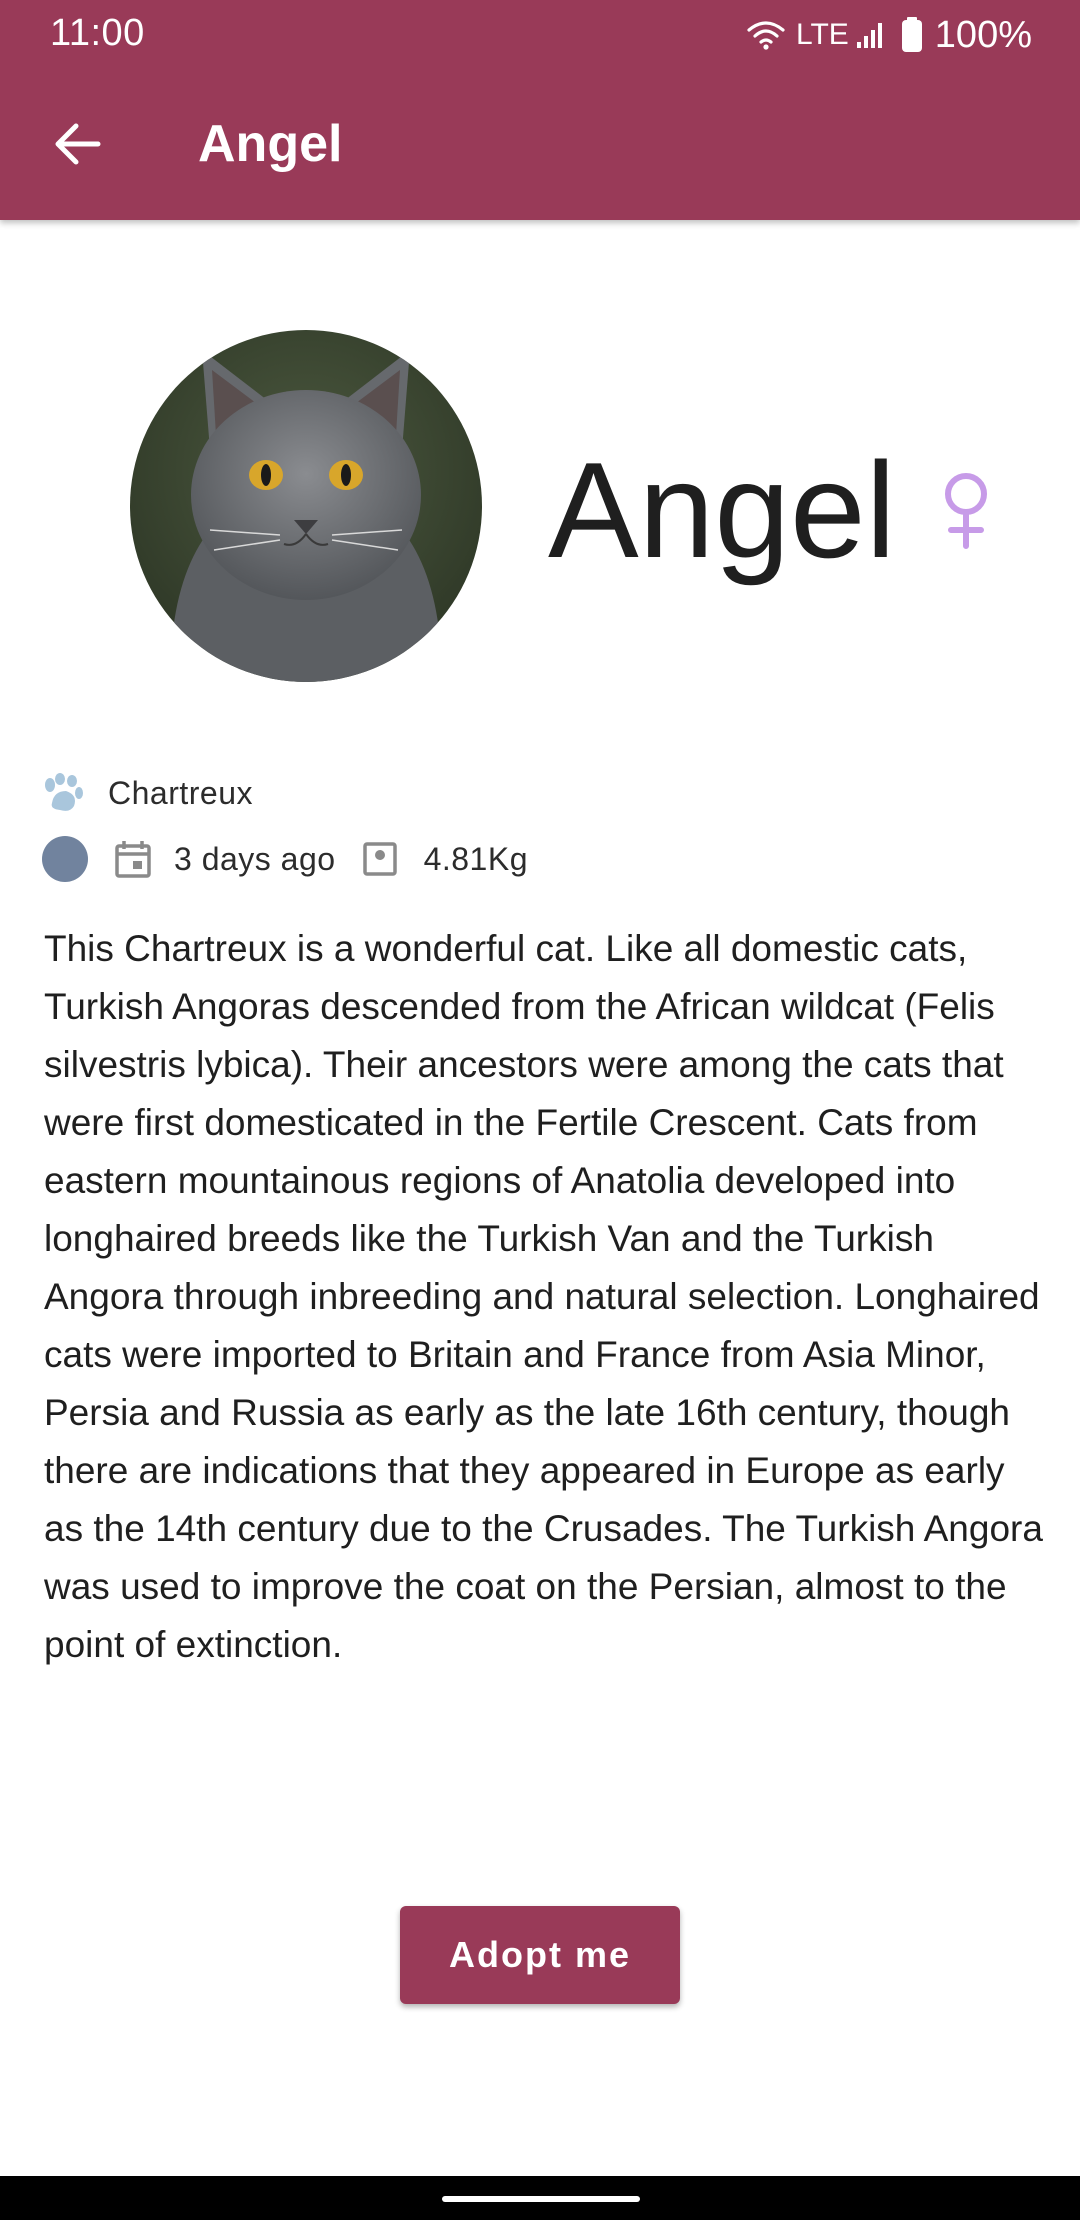 This screenshot has width=1080, height=2220. I want to click on pet-color-swatch, so click(65, 859).